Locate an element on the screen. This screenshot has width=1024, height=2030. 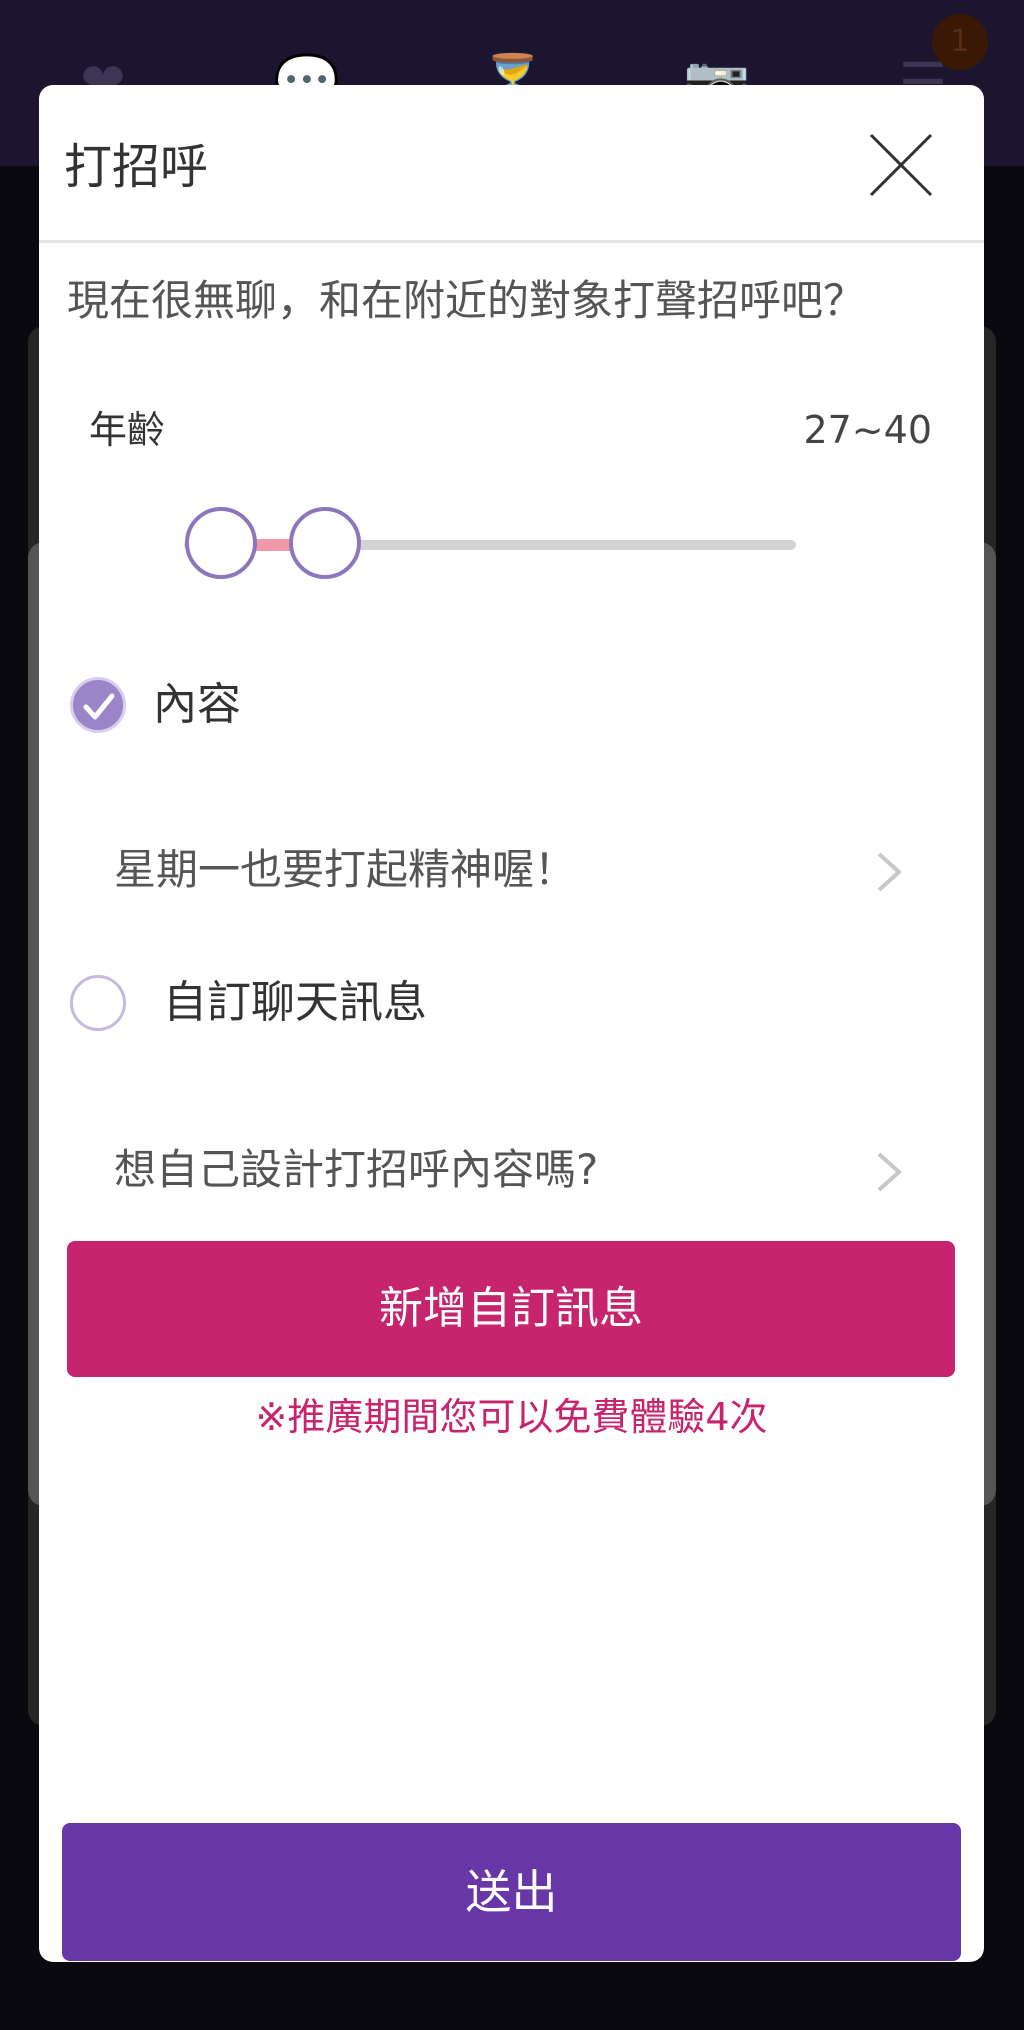
content-option-label: 內容 is located at coordinates (197, 704).